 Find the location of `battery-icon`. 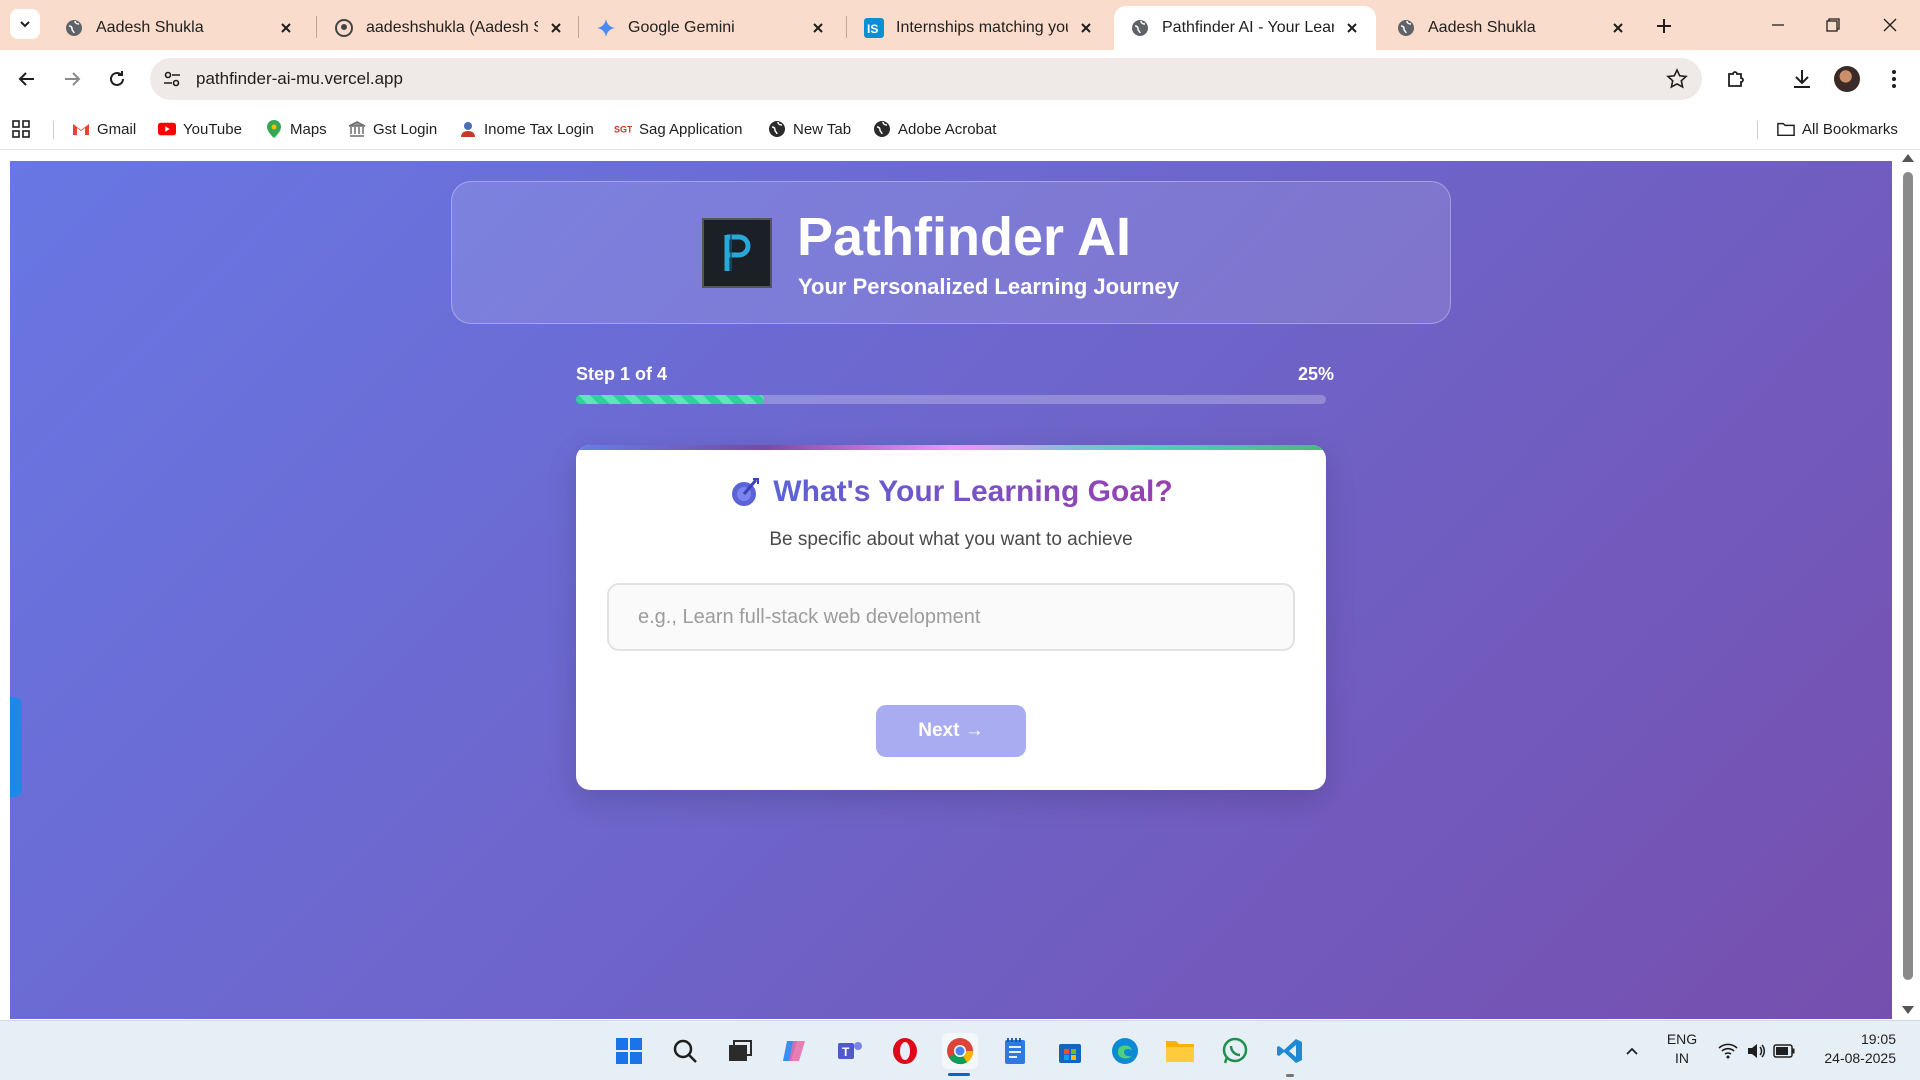

battery-icon is located at coordinates (1784, 1051).